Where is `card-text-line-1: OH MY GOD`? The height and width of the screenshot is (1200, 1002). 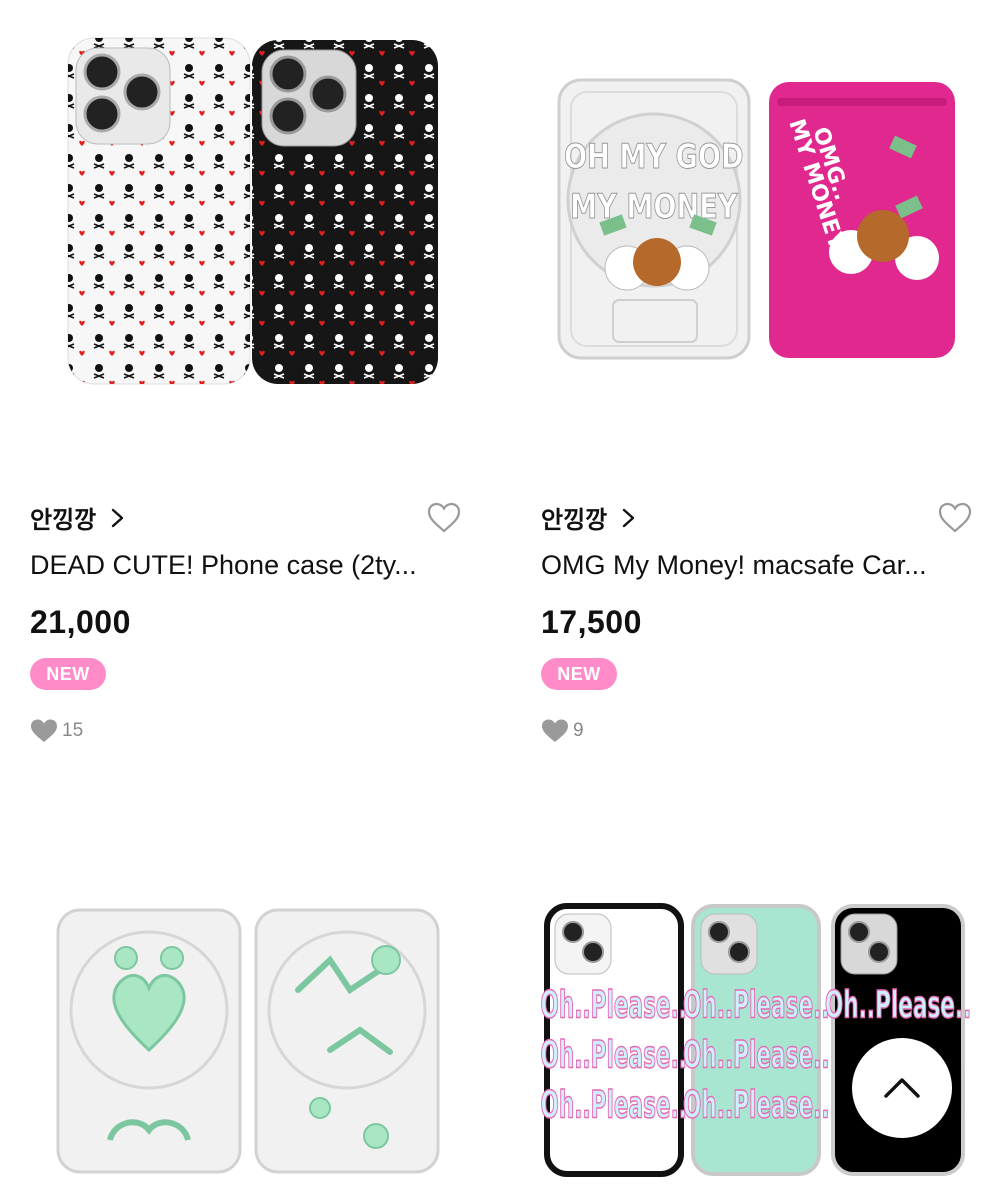 card-text-line-1: OH MY GOD is located at coordinates (653, 157).